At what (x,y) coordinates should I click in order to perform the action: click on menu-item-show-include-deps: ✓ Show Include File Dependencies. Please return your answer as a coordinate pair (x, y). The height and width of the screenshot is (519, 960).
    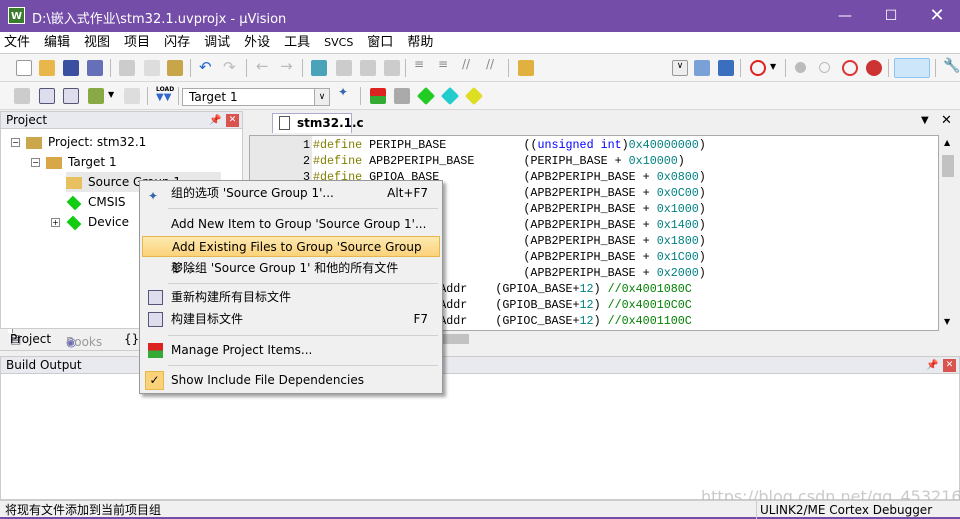
    Looking at the image, I should click on (291, 380).